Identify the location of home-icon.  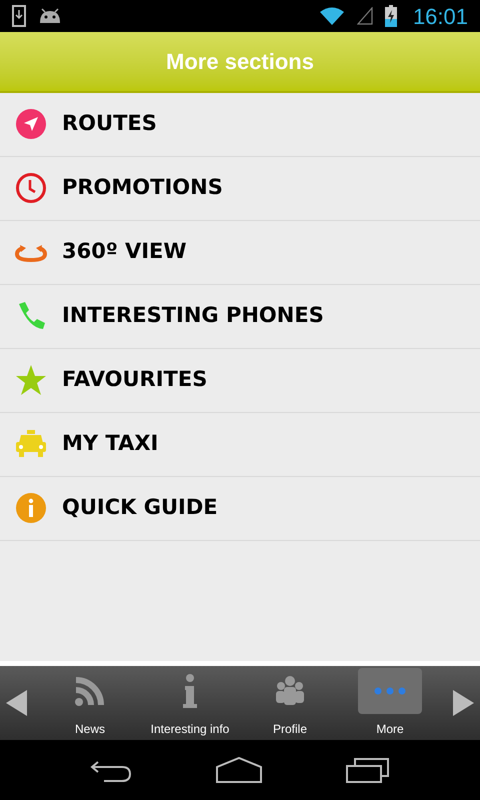
(238, 770).